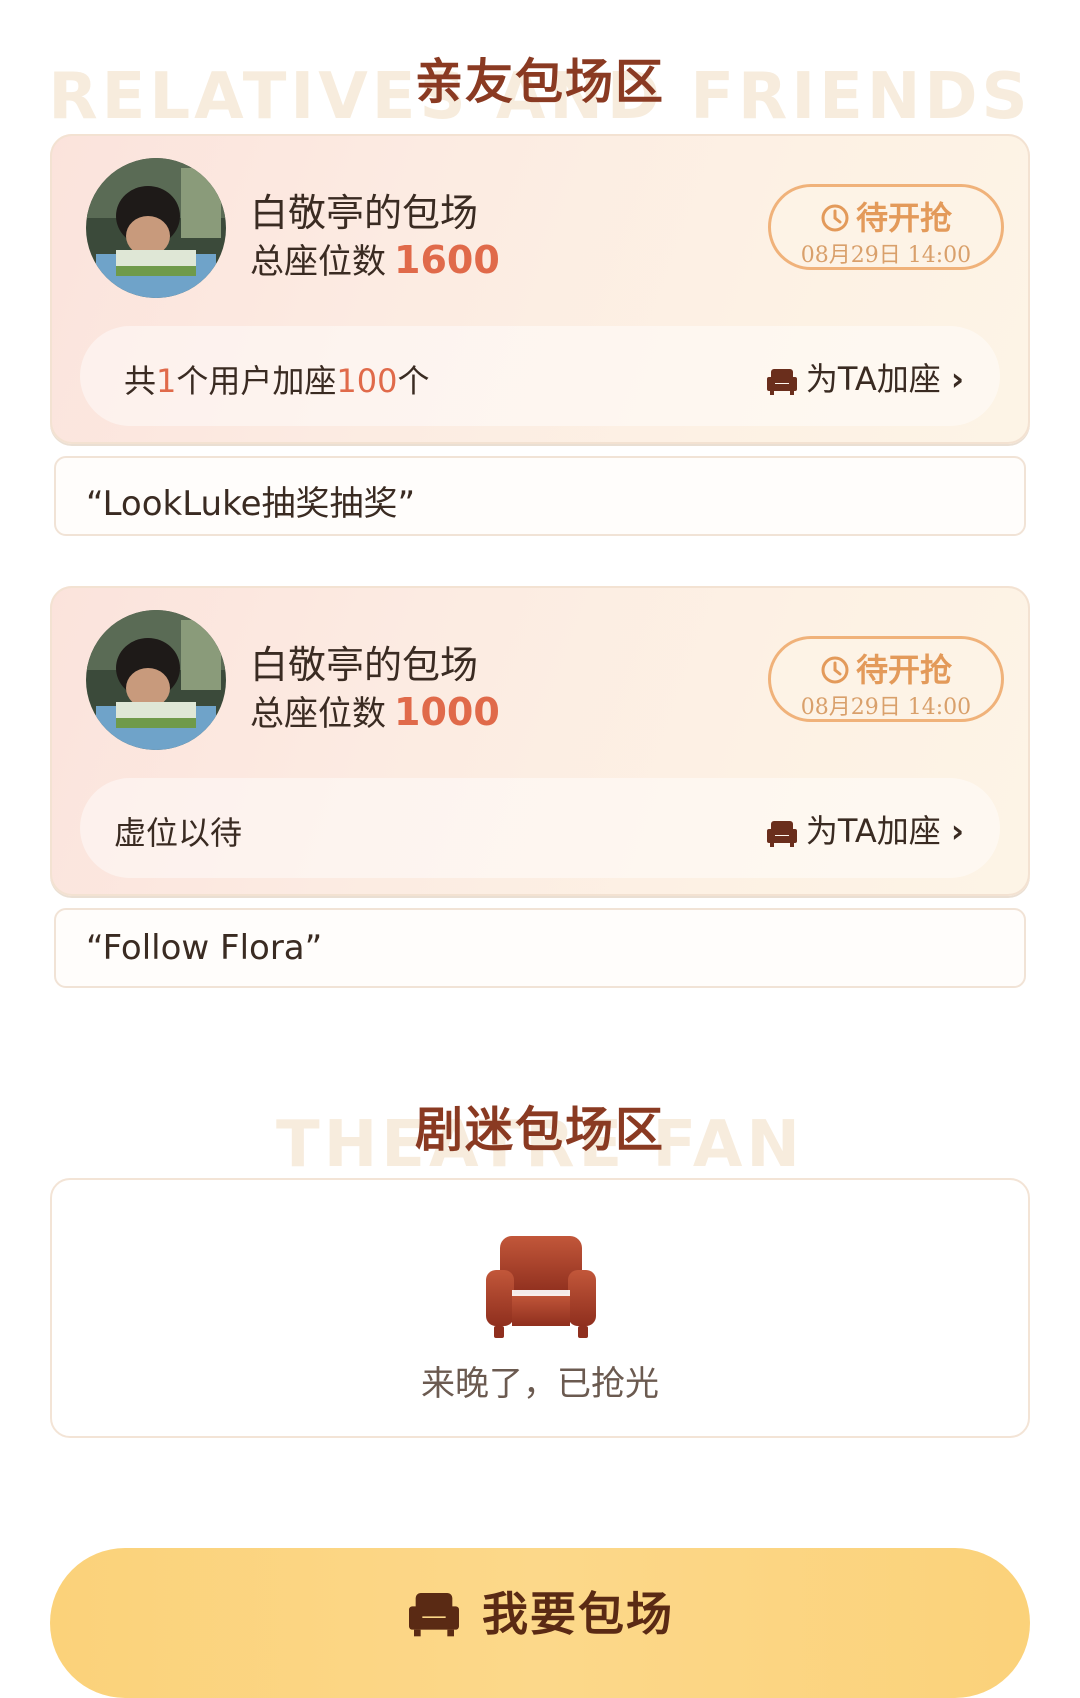  I want to click on booking-note-text: “LookLuke抽奖抽奖”, so click(251, 504).